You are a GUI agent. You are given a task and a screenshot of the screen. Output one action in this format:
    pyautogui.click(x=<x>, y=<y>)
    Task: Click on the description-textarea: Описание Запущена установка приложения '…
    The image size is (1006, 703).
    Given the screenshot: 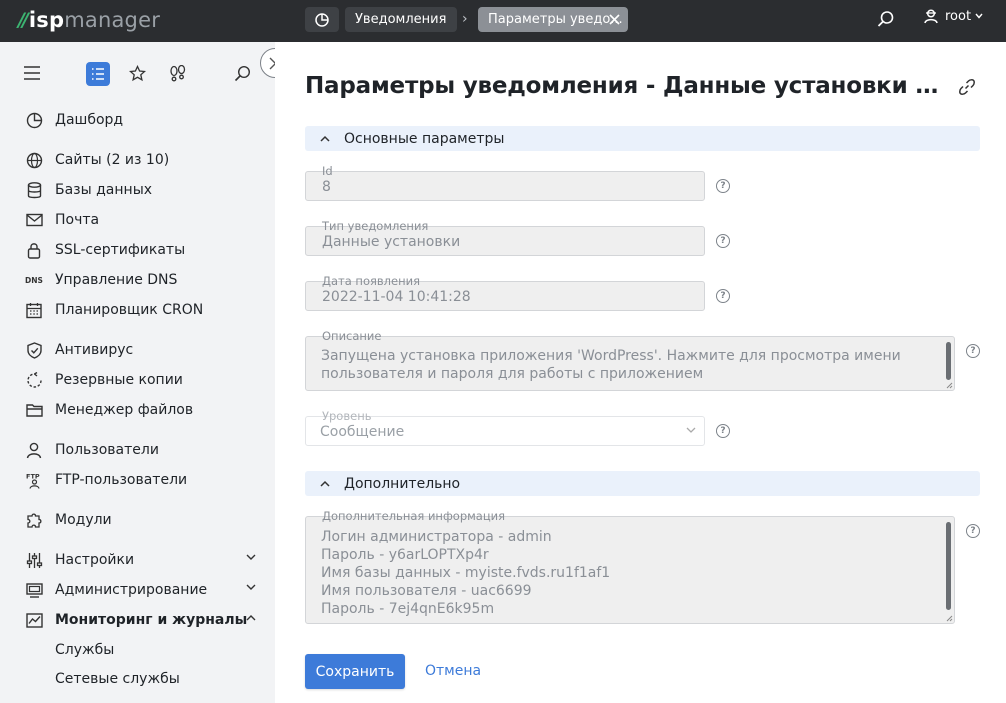 What is the action you would take?
    pyautogui.click(x=630, y=360)
    